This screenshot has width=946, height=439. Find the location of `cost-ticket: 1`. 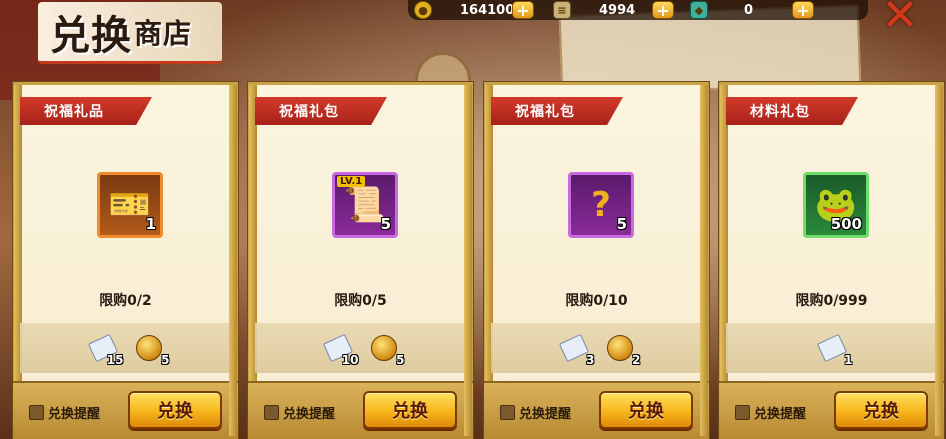

cost-ticket: 1 is located at coordinates (834, 349).